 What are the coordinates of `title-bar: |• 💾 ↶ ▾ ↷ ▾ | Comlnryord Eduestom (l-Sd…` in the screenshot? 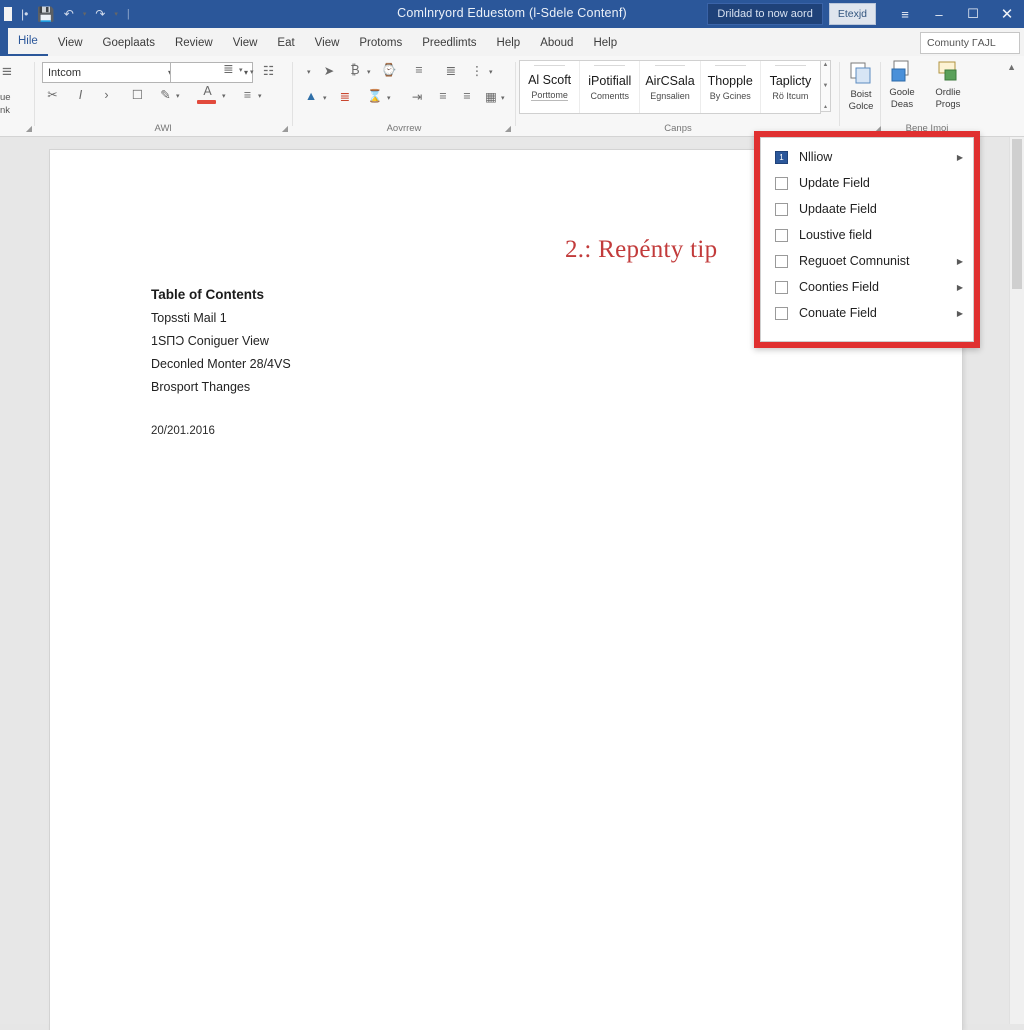 It's located at (512, 14).